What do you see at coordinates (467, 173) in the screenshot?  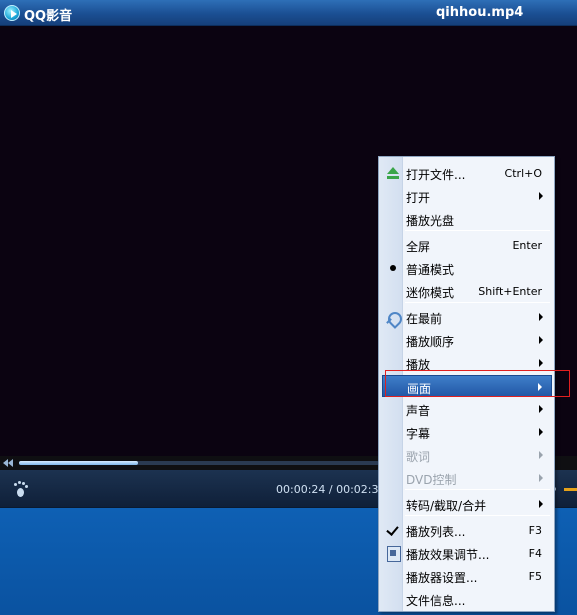 I see `menu-item-open-file: 打开文件... Ctrl+O` at bounding box center [467, 173].